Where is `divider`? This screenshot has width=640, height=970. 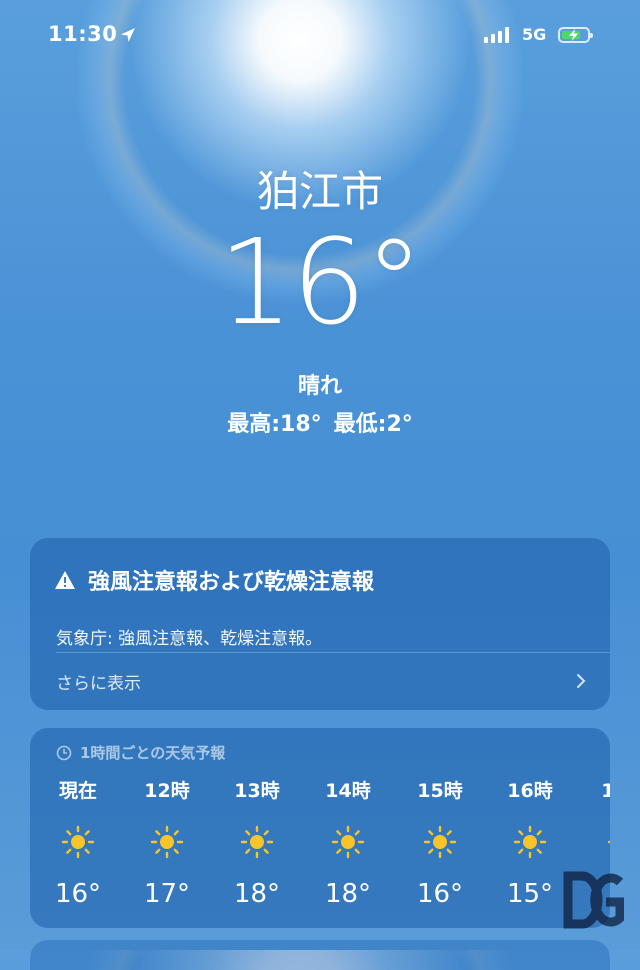 divider is located at coordinates (333, 652).